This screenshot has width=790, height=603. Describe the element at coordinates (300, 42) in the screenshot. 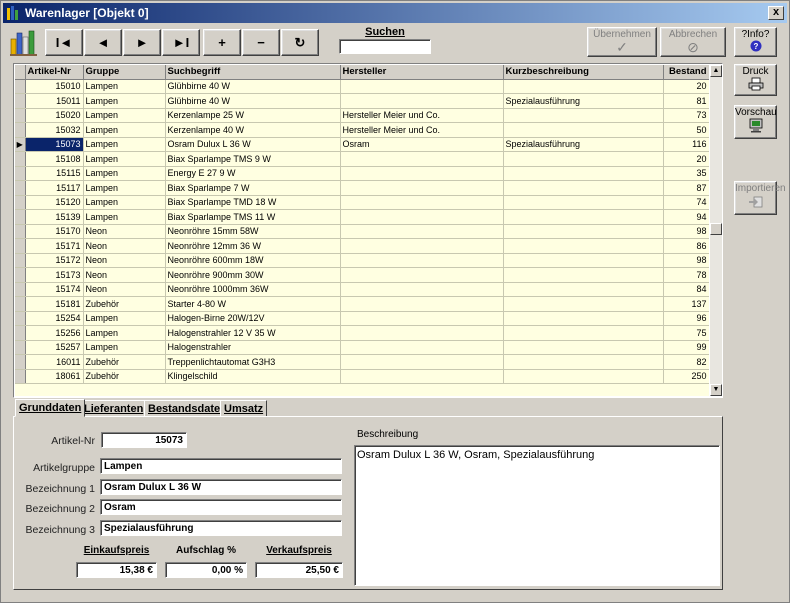

I see `refresh-button: ↻` at that location.